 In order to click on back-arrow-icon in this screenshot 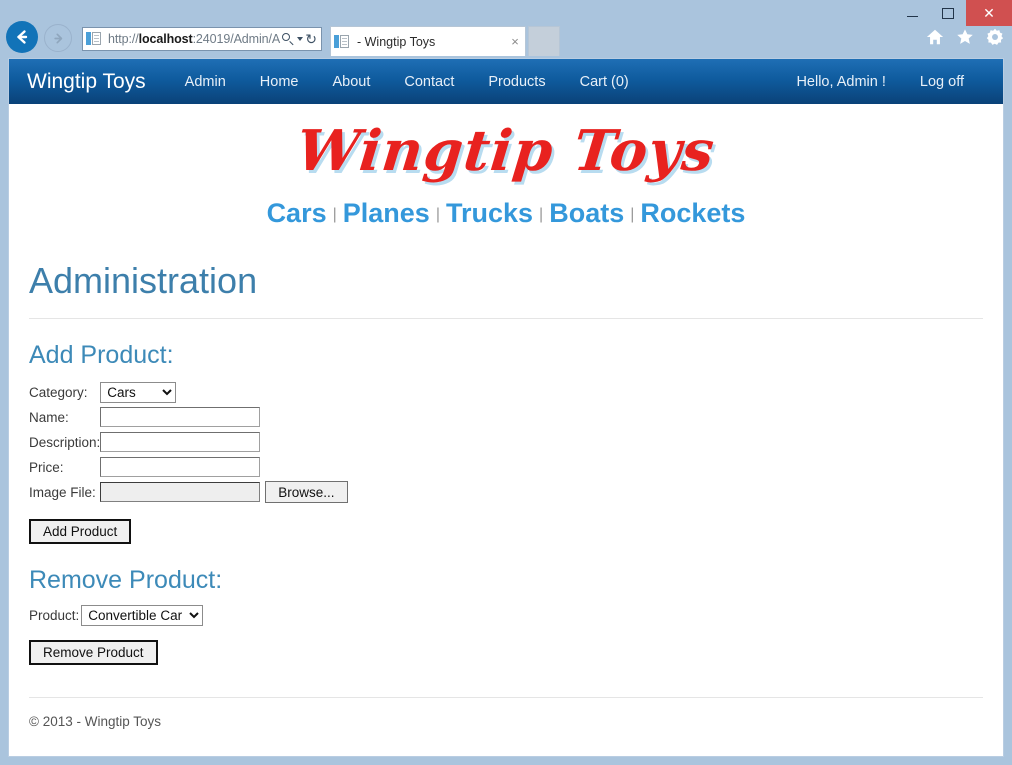, I will do `click(22, 37)`.